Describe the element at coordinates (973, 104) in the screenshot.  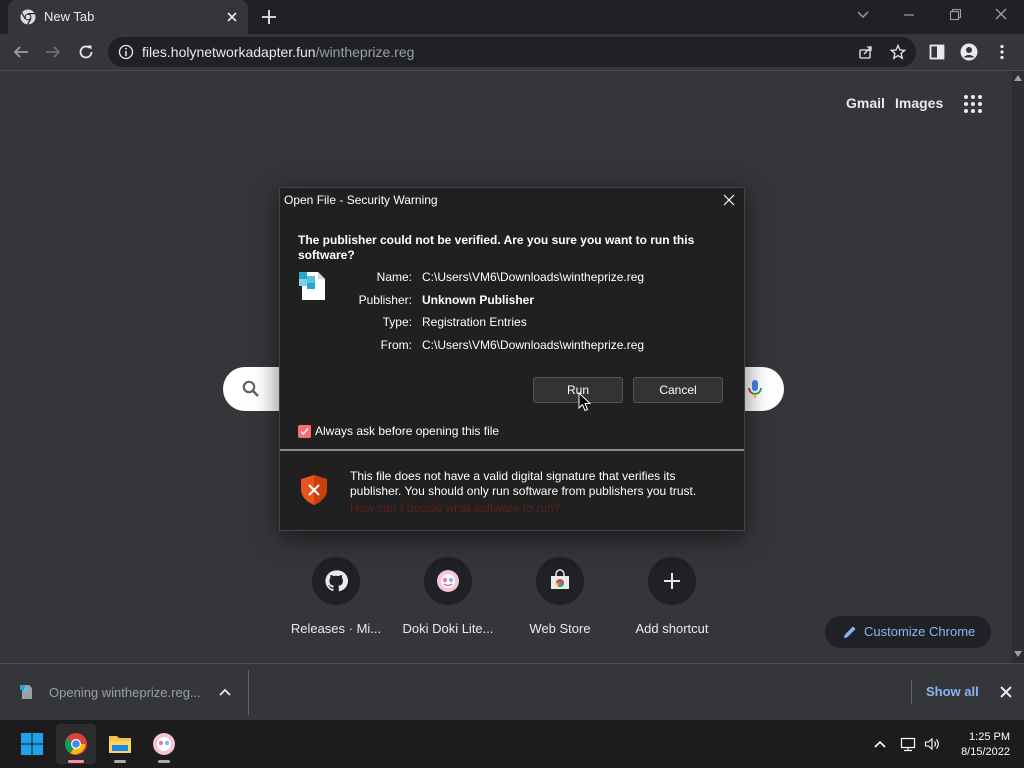
I see `google-apps-grid-icon` at that location.